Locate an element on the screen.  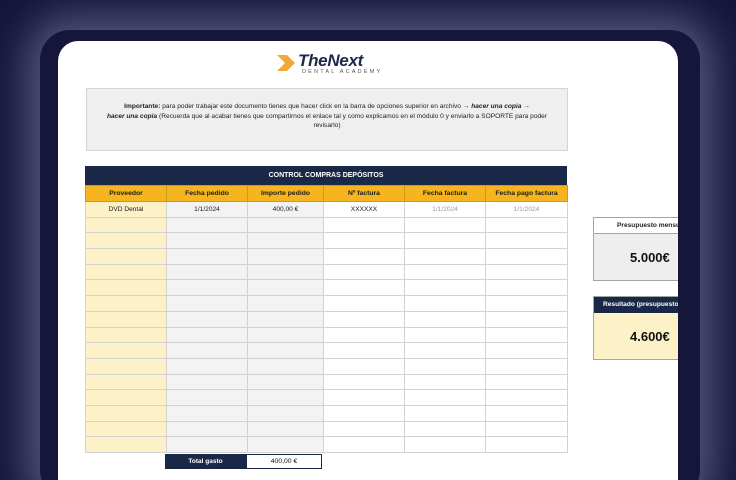
table-cell: 400,00 € is located at coordinates (285, 209).